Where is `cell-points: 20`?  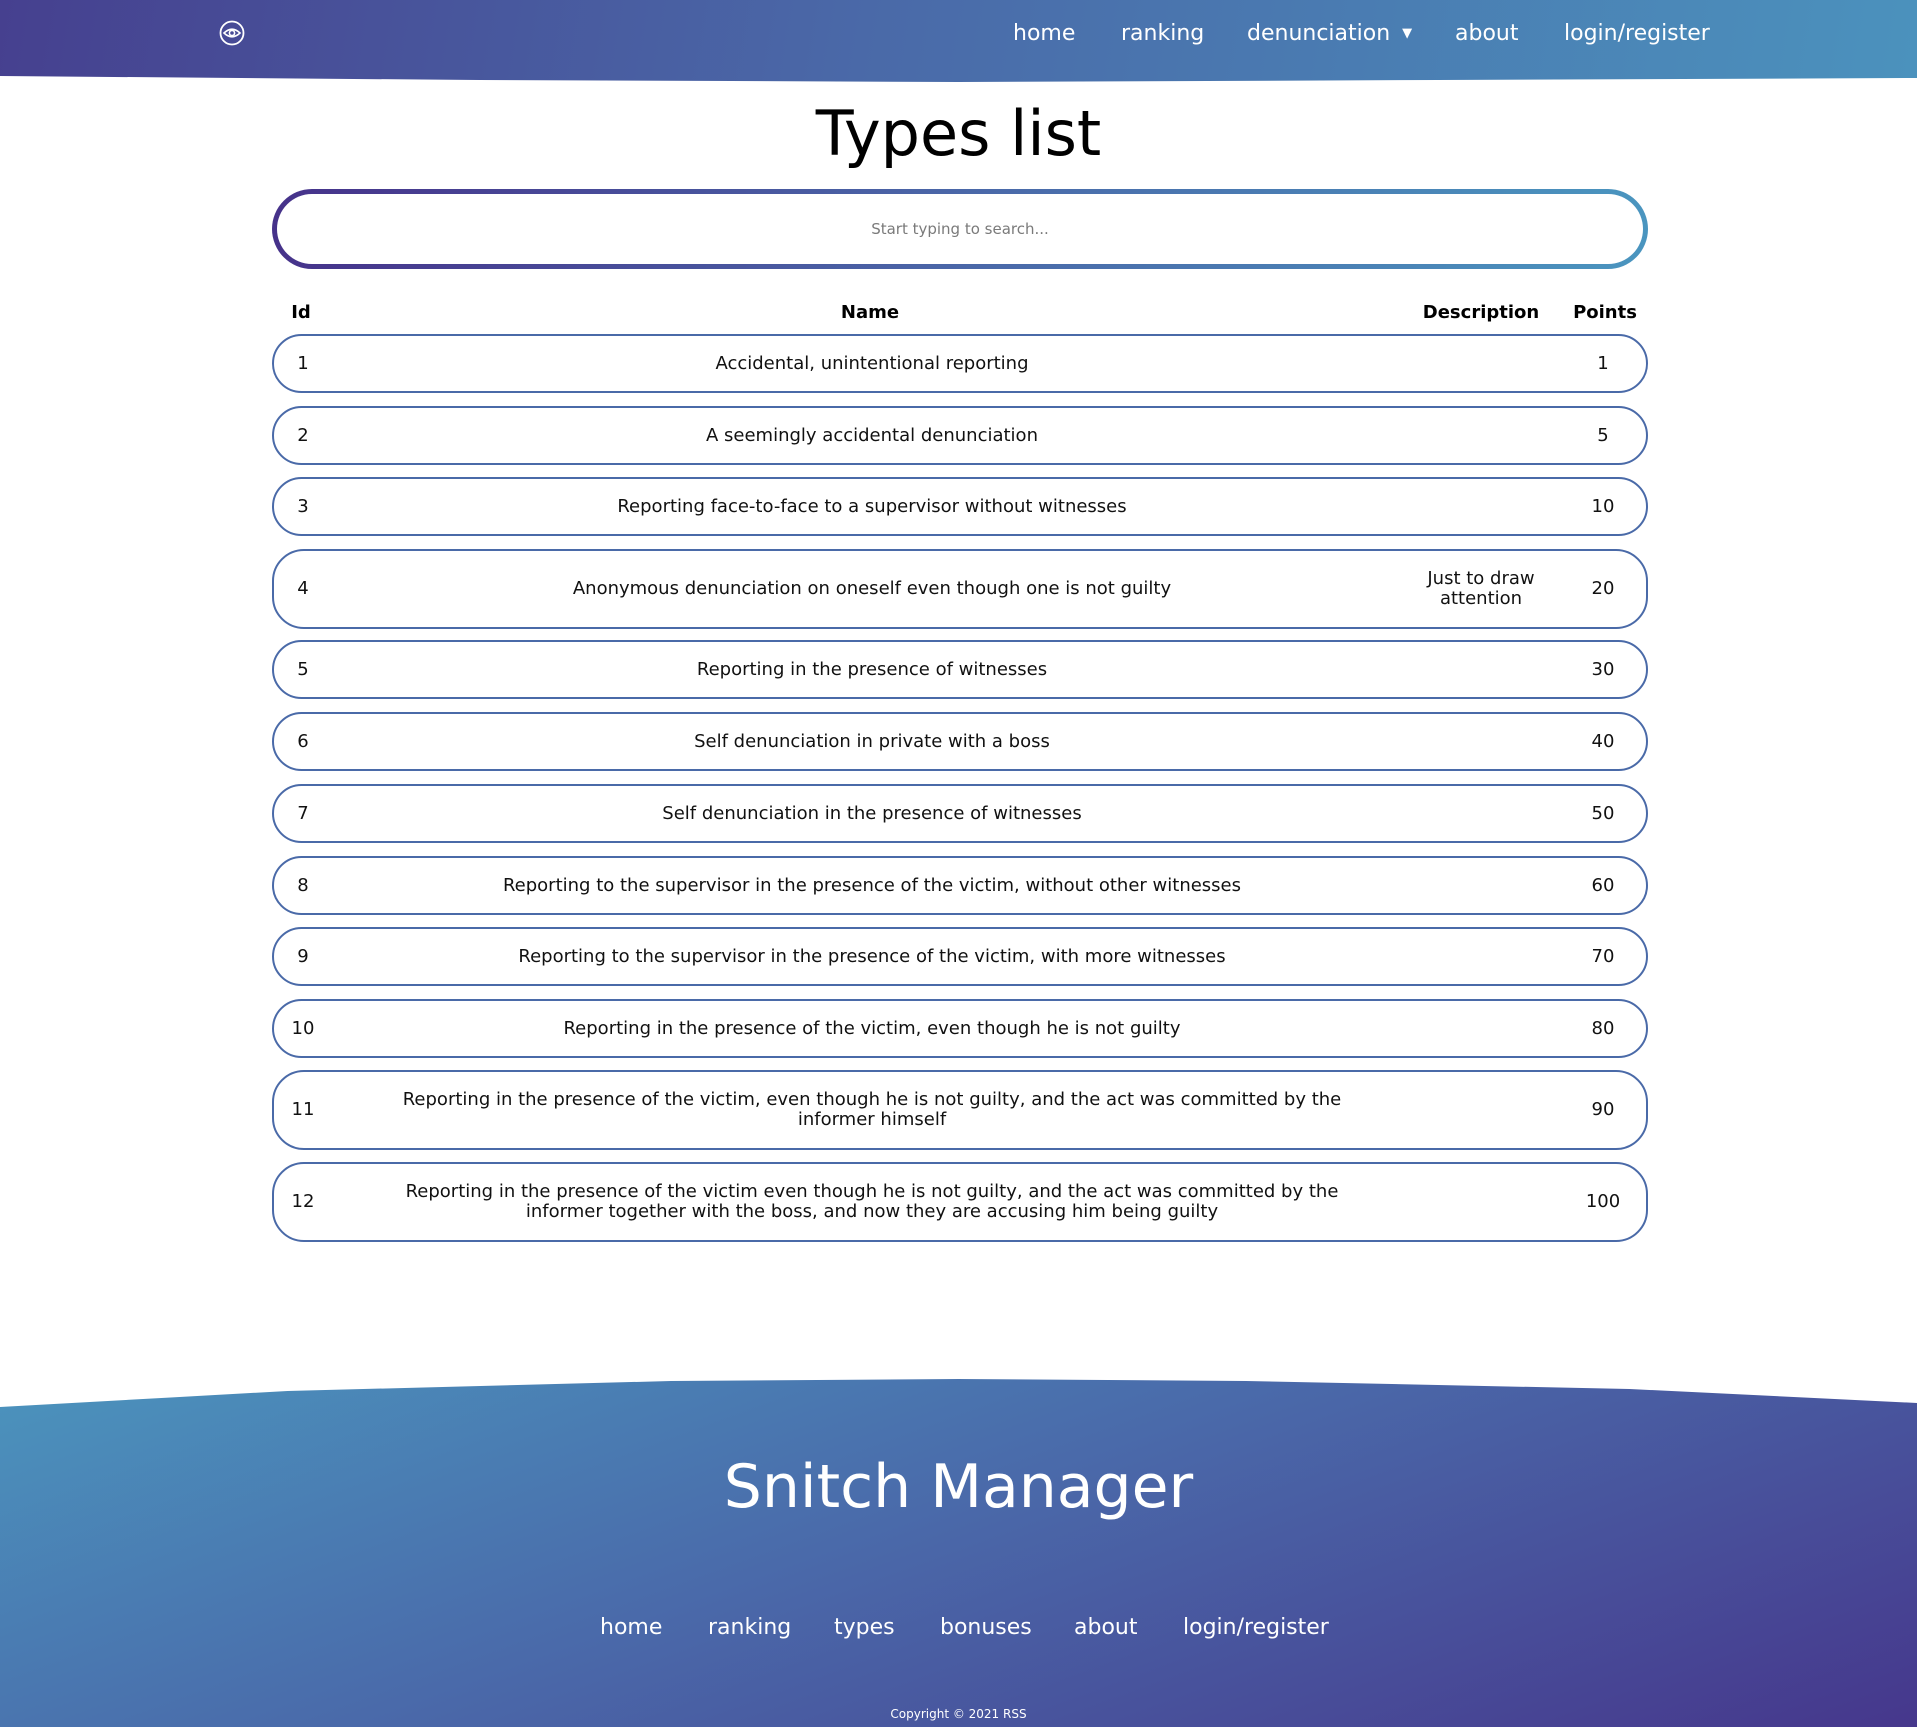
cell-points: 20 is located at coordinates (1603, 588).